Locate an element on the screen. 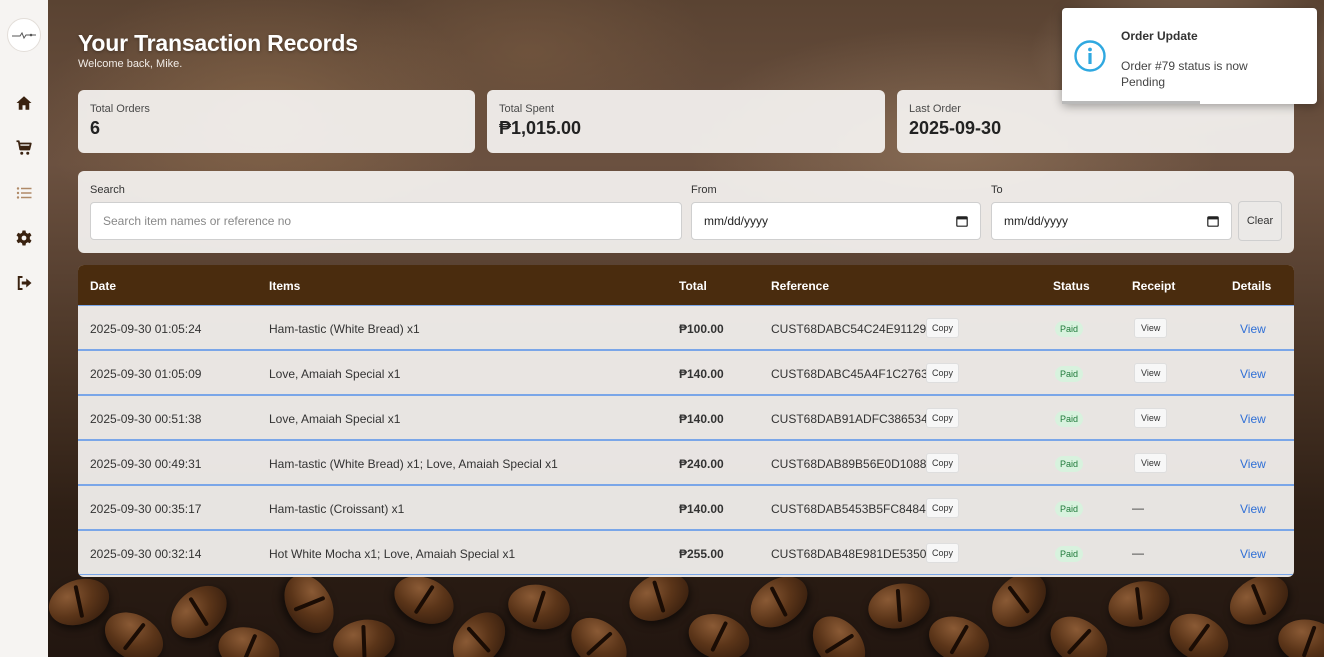  from-date-value: mm/dd/yyyy is located at coordinates (736, 221).